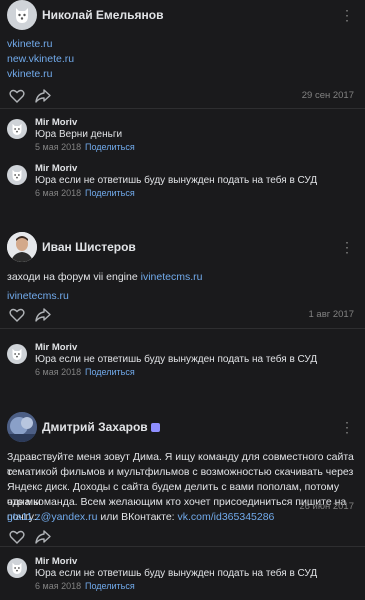 The height and width of the screenshot is (600, 365). I want to click on post-text-plain: заходи на форум vii engine, so click(74, 277).